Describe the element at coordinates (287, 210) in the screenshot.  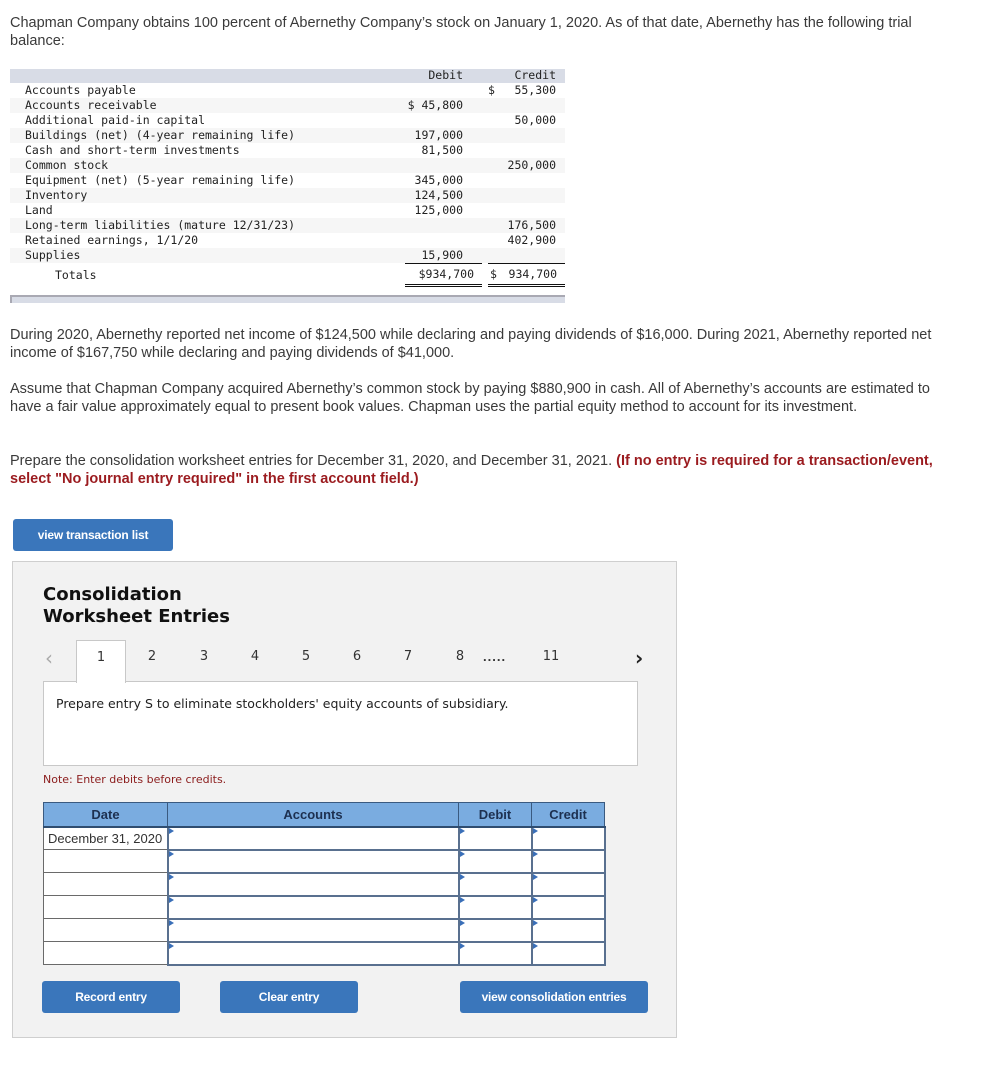
I see `trial-balance-row: Land 125,000` at that location.